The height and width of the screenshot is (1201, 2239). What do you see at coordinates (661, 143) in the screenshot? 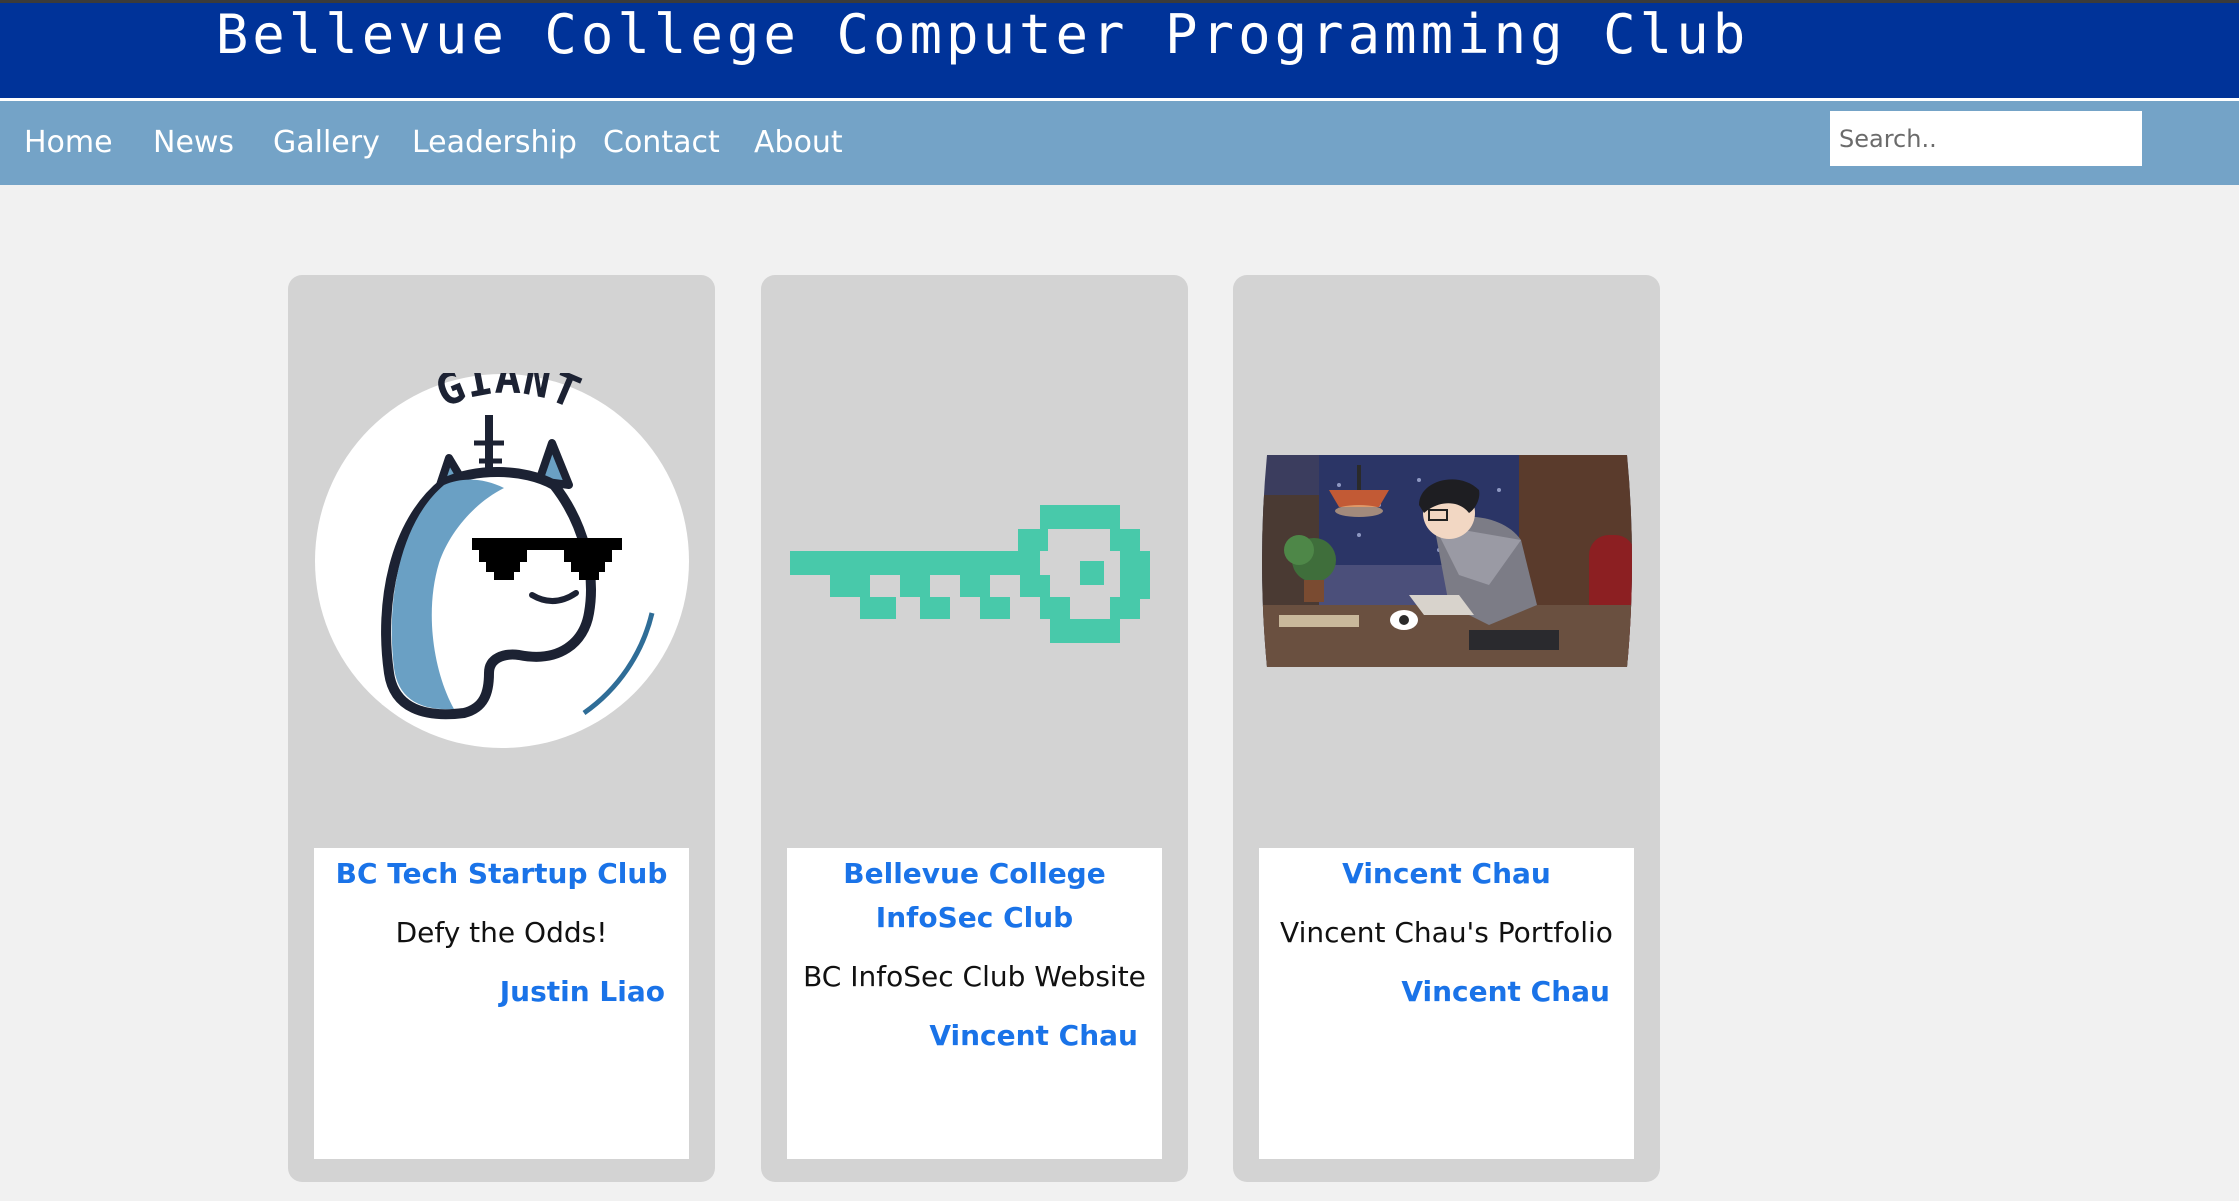
I see `nav-contact-link: Contact` at bounding box center [661, 143].